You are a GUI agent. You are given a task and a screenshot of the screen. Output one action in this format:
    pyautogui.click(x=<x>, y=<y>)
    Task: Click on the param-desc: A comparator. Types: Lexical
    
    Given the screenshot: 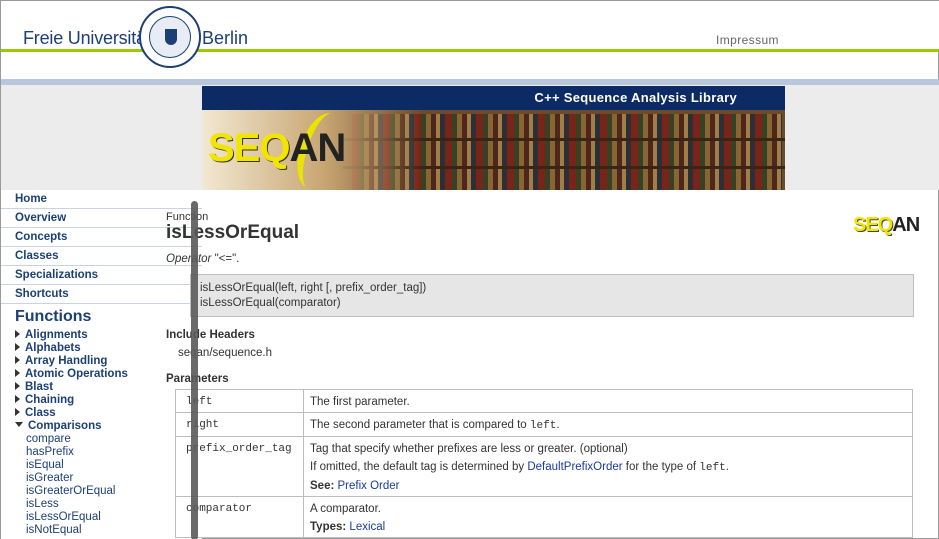 What is the action you would take?
    pyautogui.click(x=608, y=517)
    